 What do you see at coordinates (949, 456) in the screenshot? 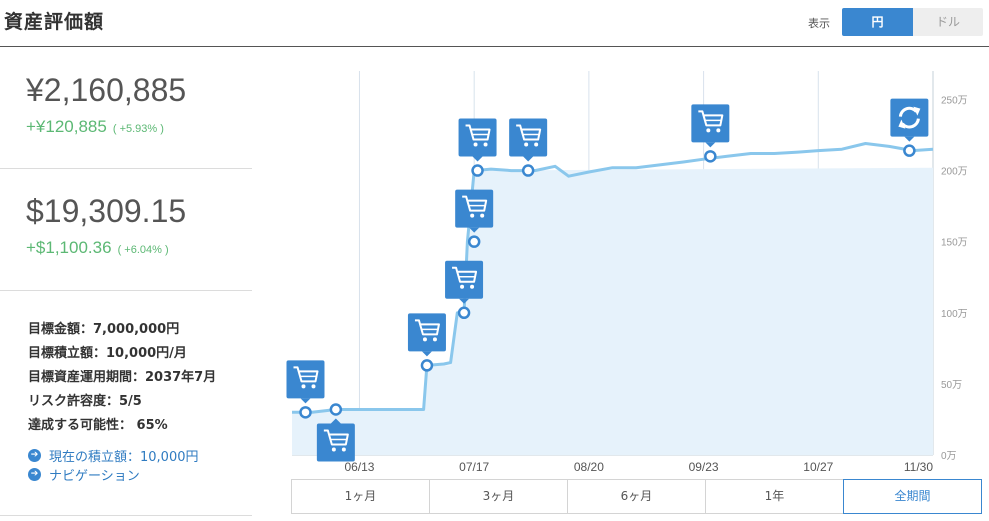
I see `y-tick-label: 0万` at bounding box center [949, 456].